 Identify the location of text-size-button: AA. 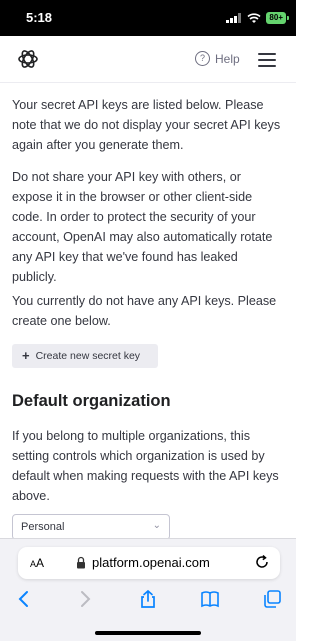
(37, 563).